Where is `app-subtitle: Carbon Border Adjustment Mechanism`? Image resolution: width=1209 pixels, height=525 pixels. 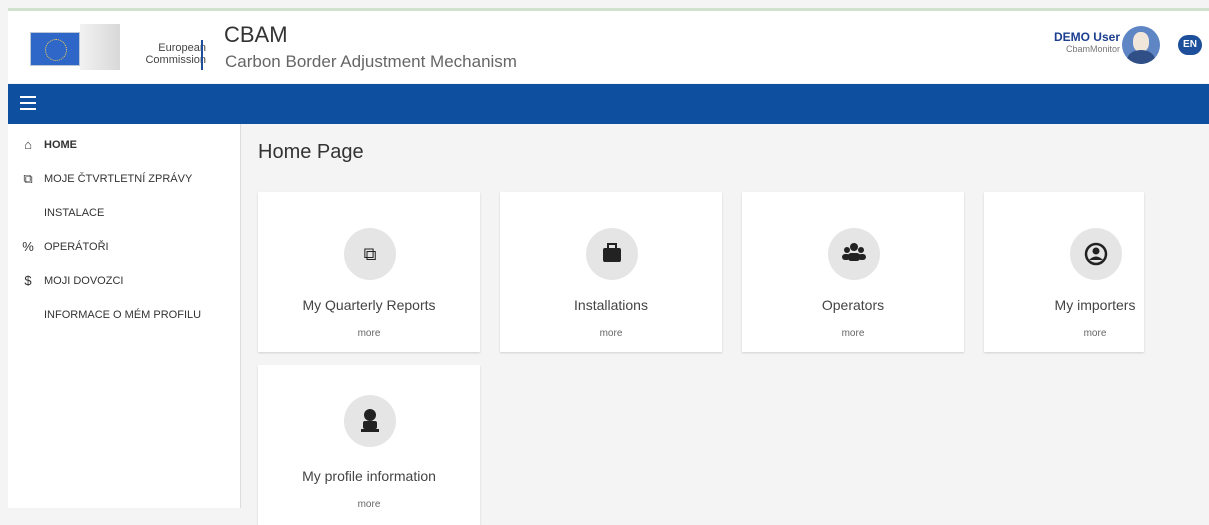 app-subtitle: Carbon Border Adjustment Mechanism is located at coordinates (371, 61).